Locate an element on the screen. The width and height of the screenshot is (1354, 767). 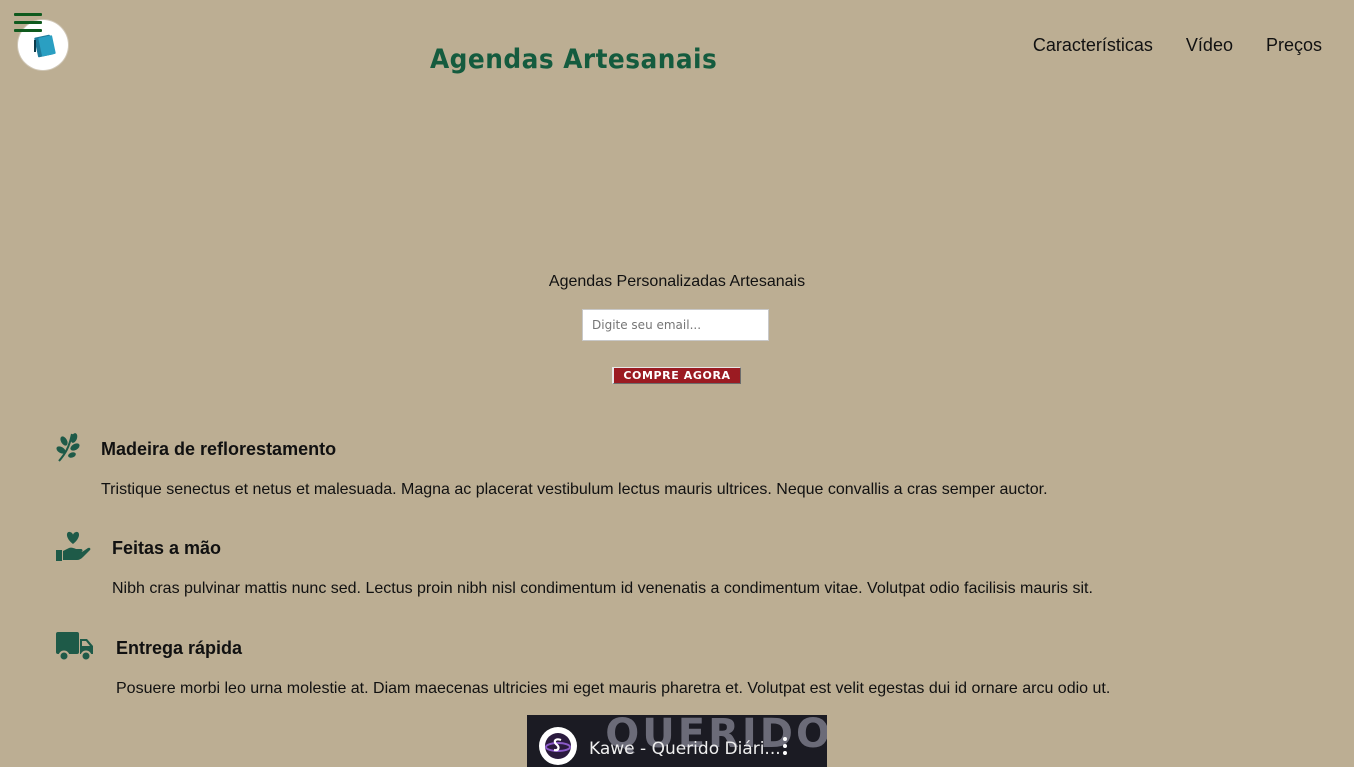
feature-title: Madeira de reflorestamento is located at coordinates (219, 449).